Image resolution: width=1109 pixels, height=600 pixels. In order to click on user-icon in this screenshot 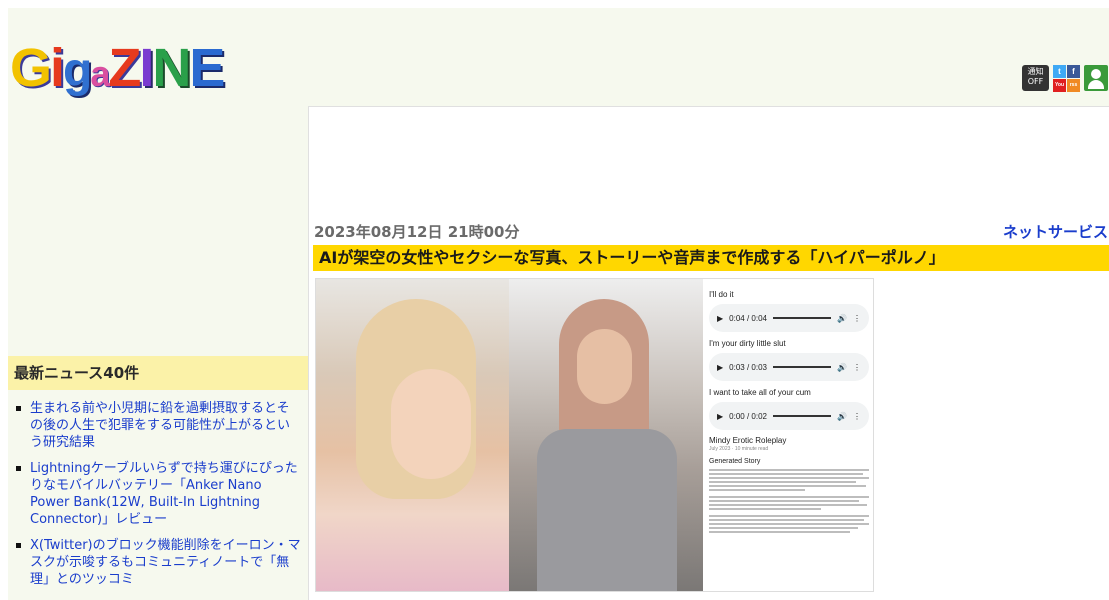, I will do `click(1096, 78)`.